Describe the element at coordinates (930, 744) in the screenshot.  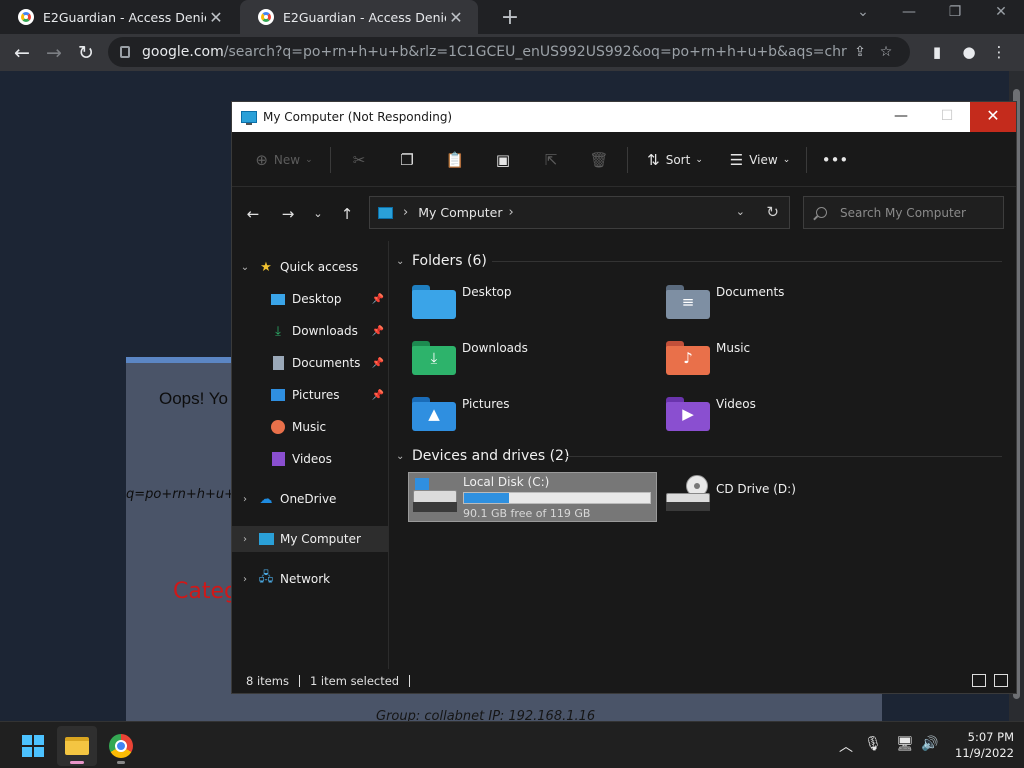
I see `volume-icon: 🔊` at that location.